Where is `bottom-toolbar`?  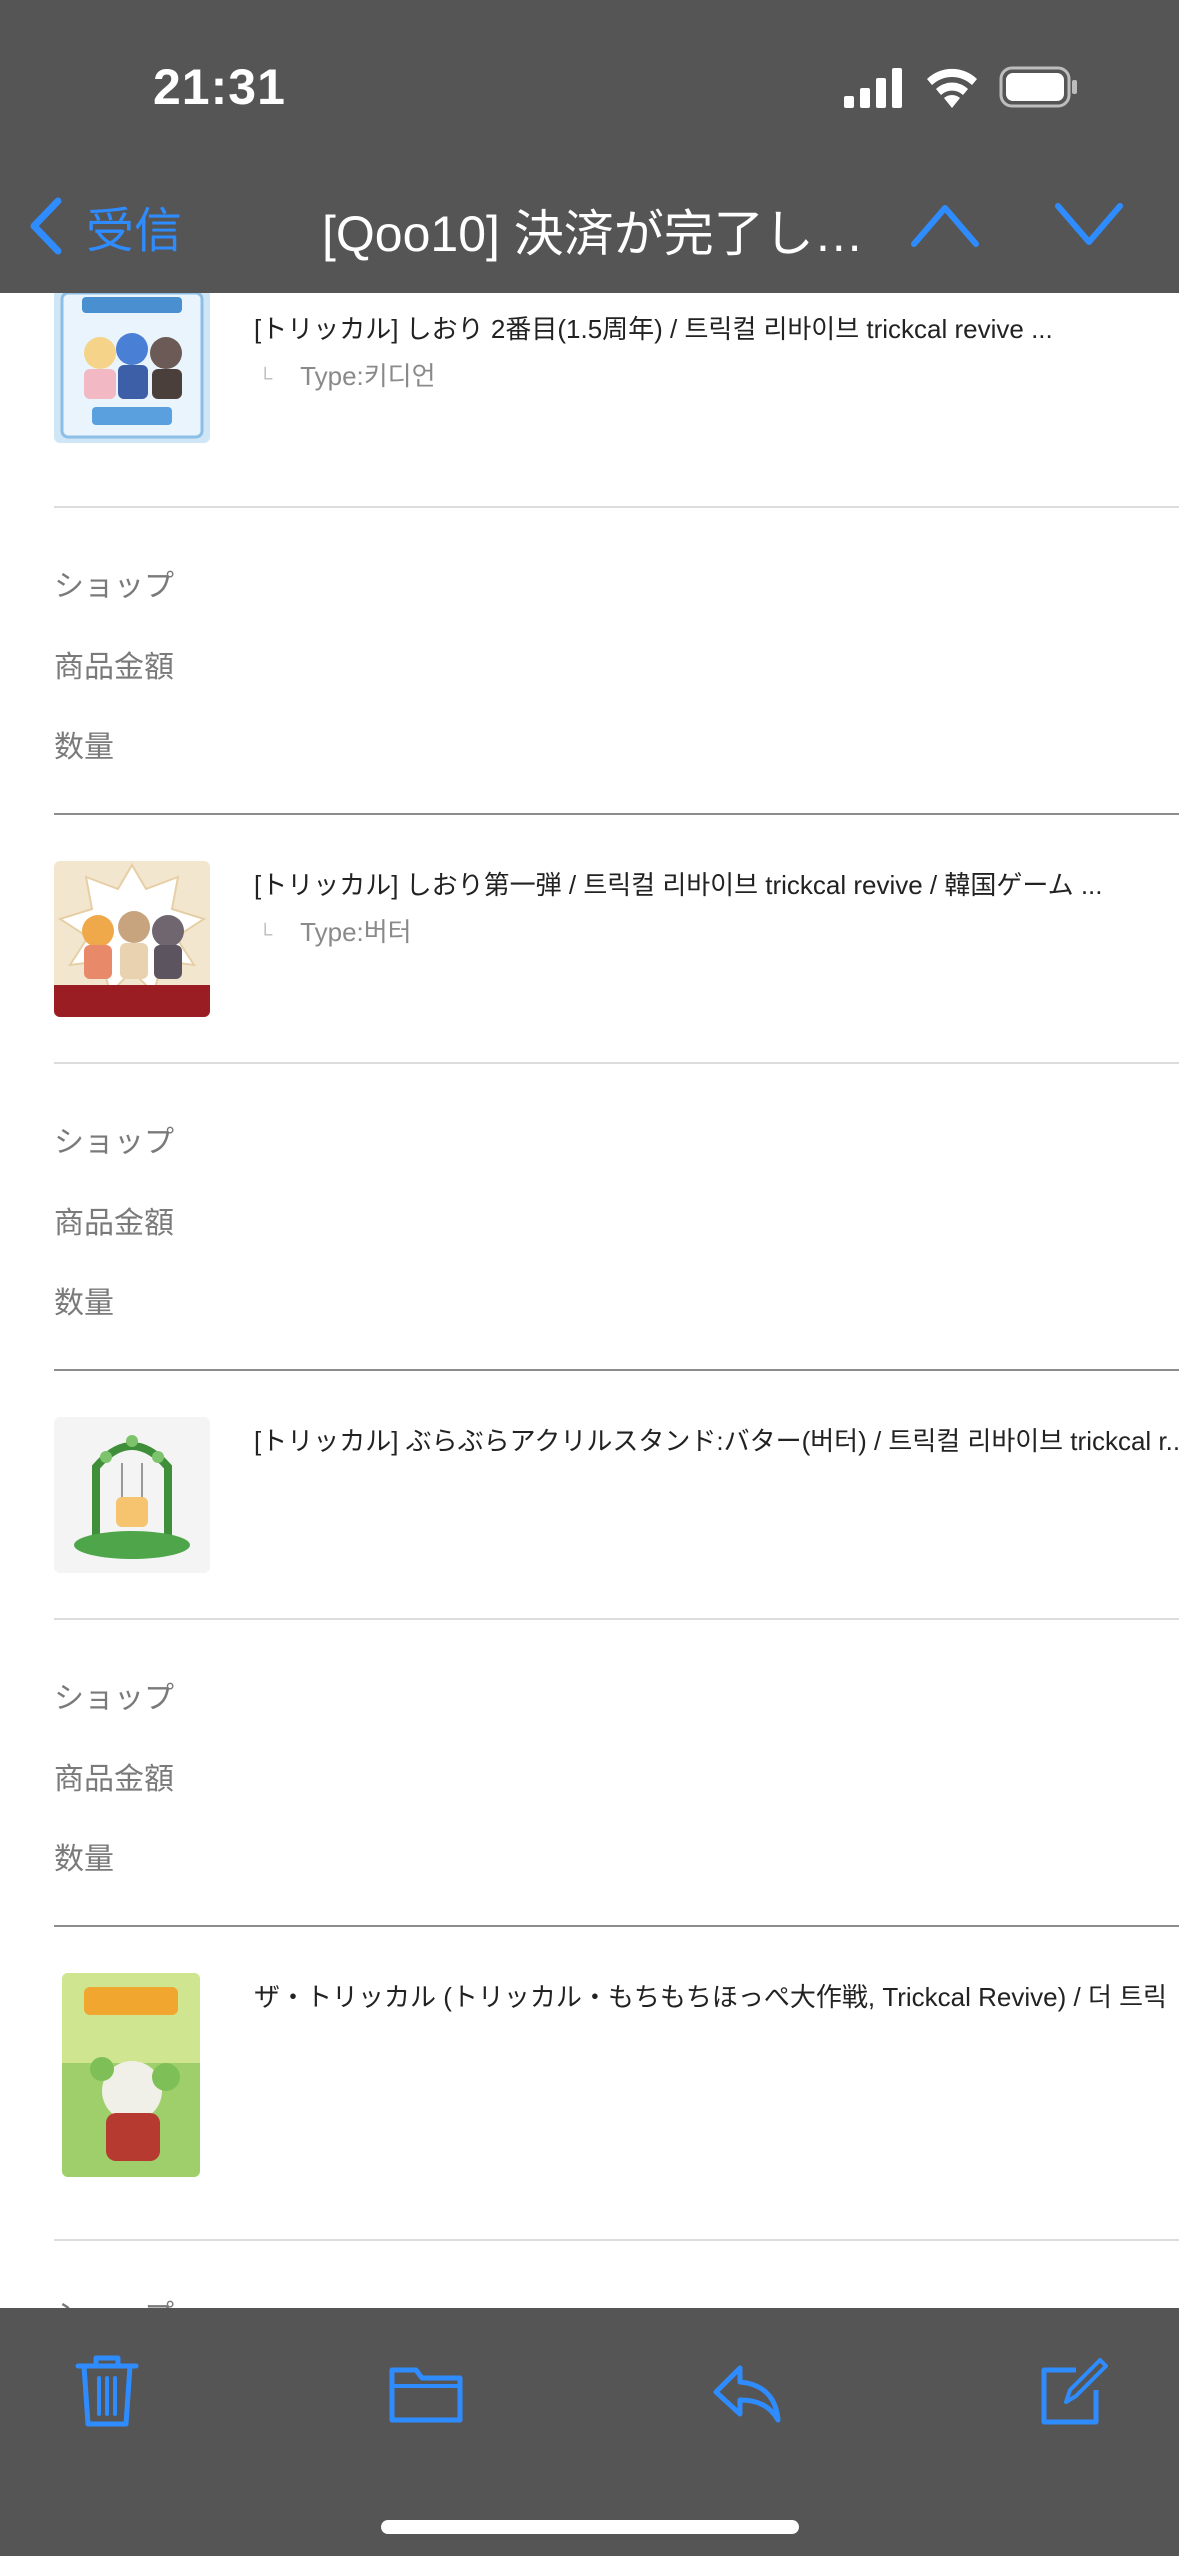
bottom-toolbar is located at coordinates (589, 2432).